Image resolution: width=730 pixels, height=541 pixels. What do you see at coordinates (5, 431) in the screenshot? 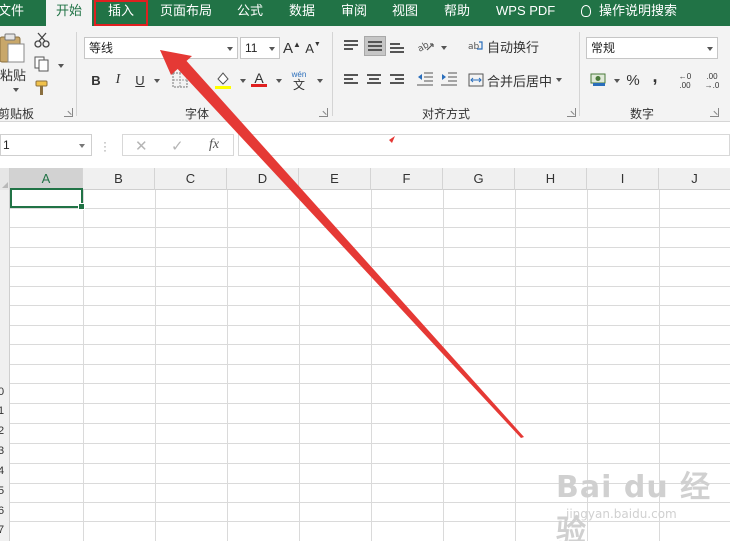
I see `row-header: 2` at bounding box center [5, 431].